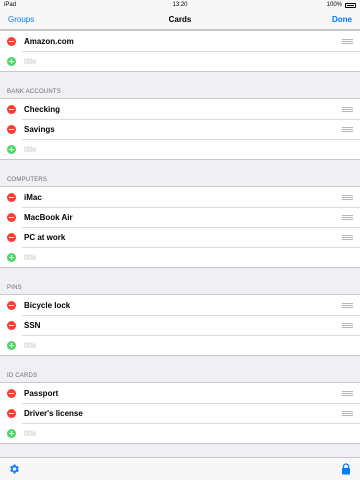 The height and width of the screenshot is (480, 360). I want to click on list-item: MacBook Air, so click(180, 217).